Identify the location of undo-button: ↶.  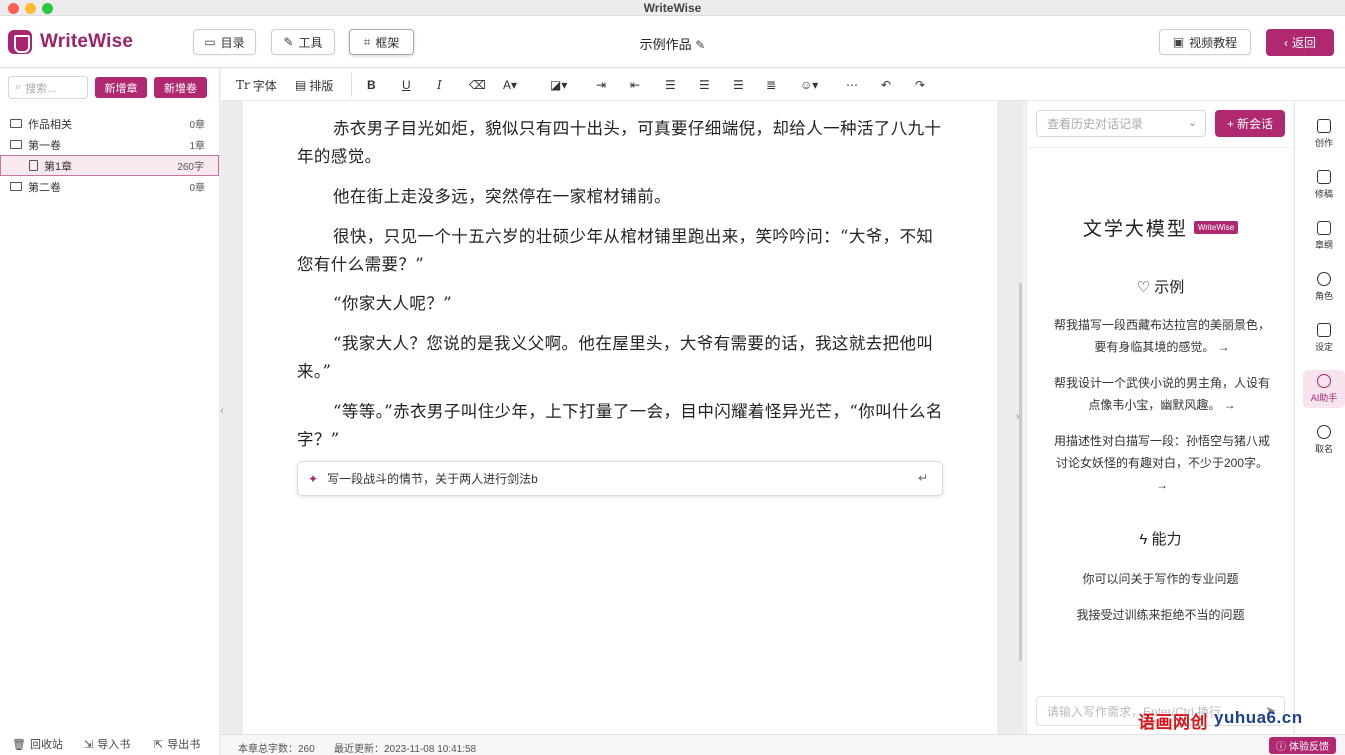
(886, 85).